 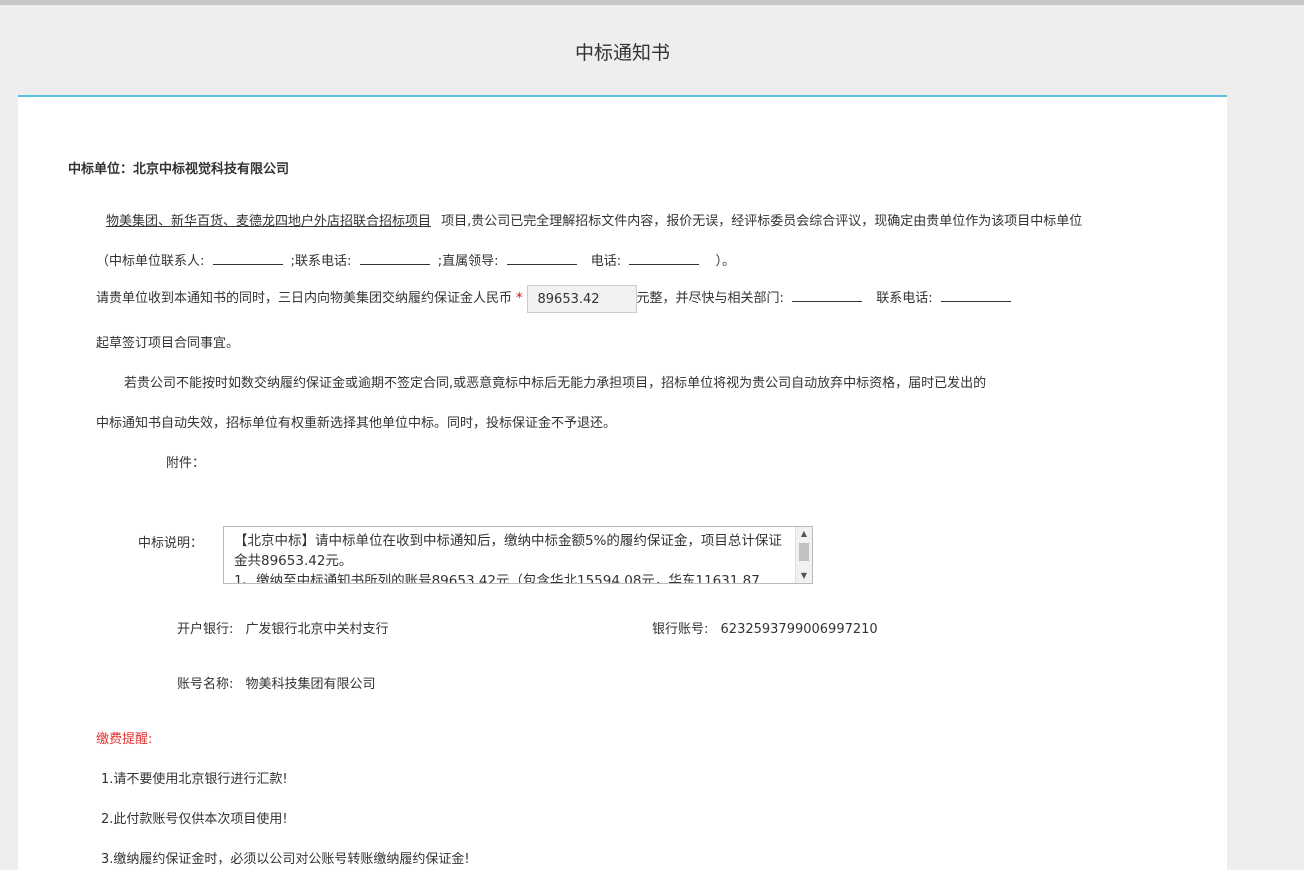 What do you see at coordinates (304, 298) in the screenshot?
I see `deposit-text-before: 请贵单位收到本通知书的同时，三日内向物美集团交纳履约保证金人民币` at bounding box center [304, 298].